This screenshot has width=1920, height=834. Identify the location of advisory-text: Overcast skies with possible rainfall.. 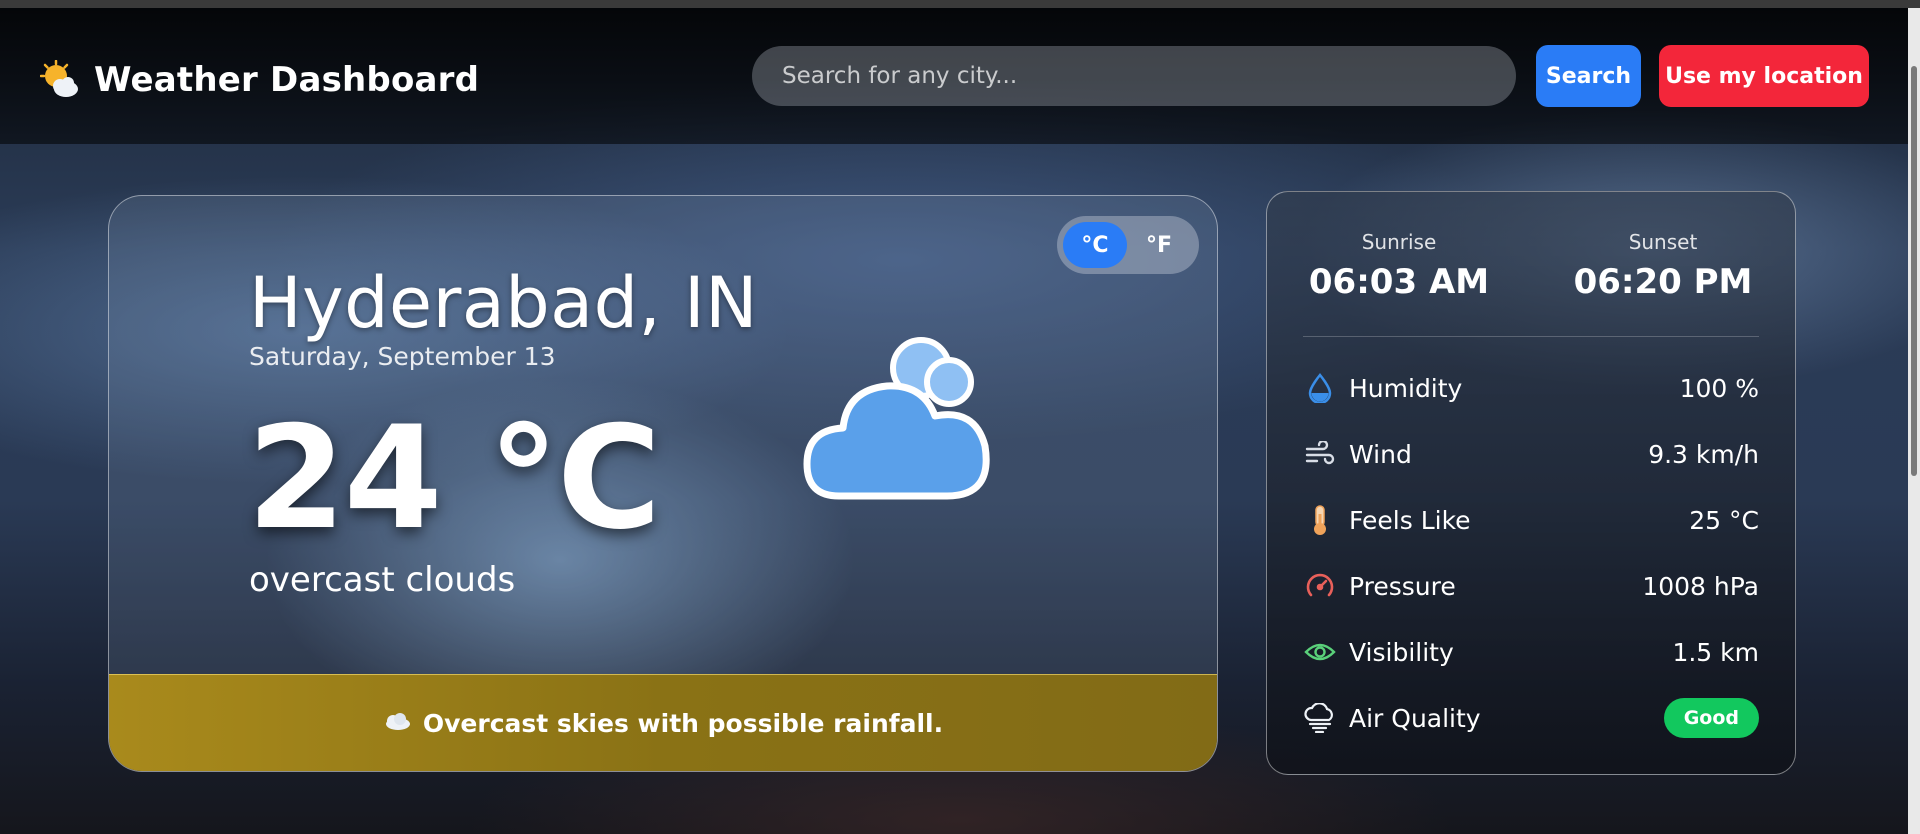
(683, 723).